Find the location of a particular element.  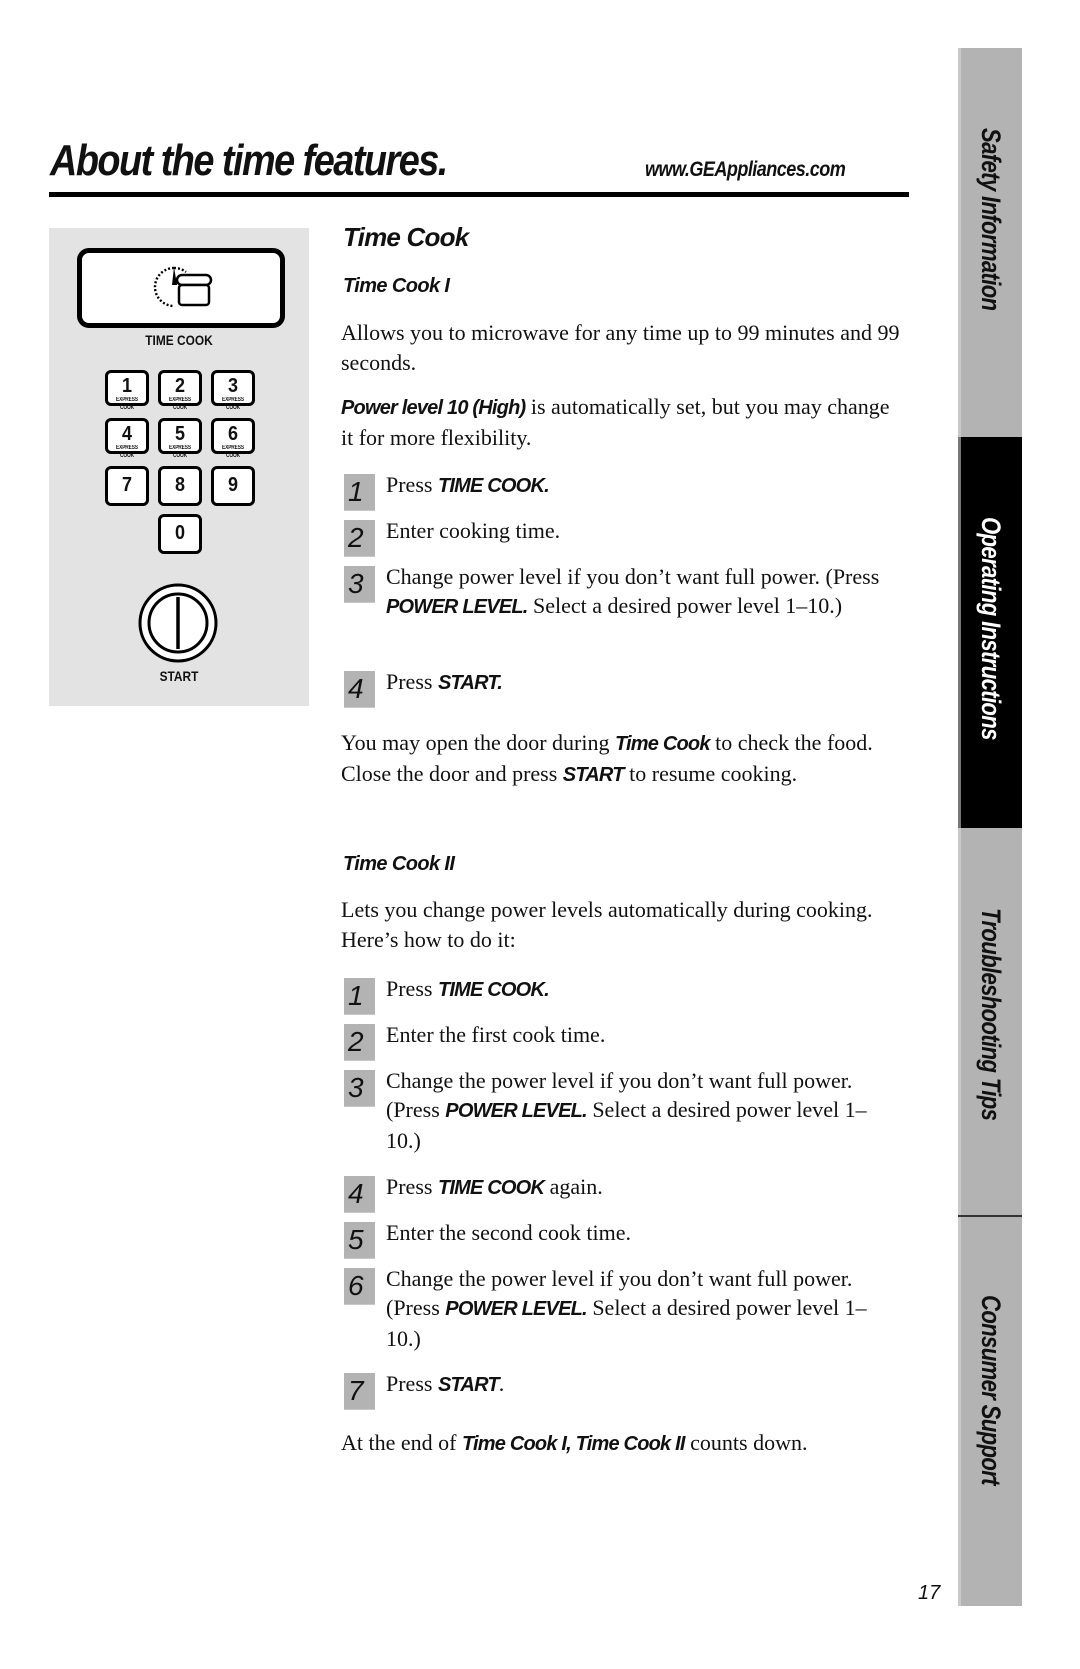

keypad-key-4: 4 EXPRESS COOK is located at coordinates (127, 438).